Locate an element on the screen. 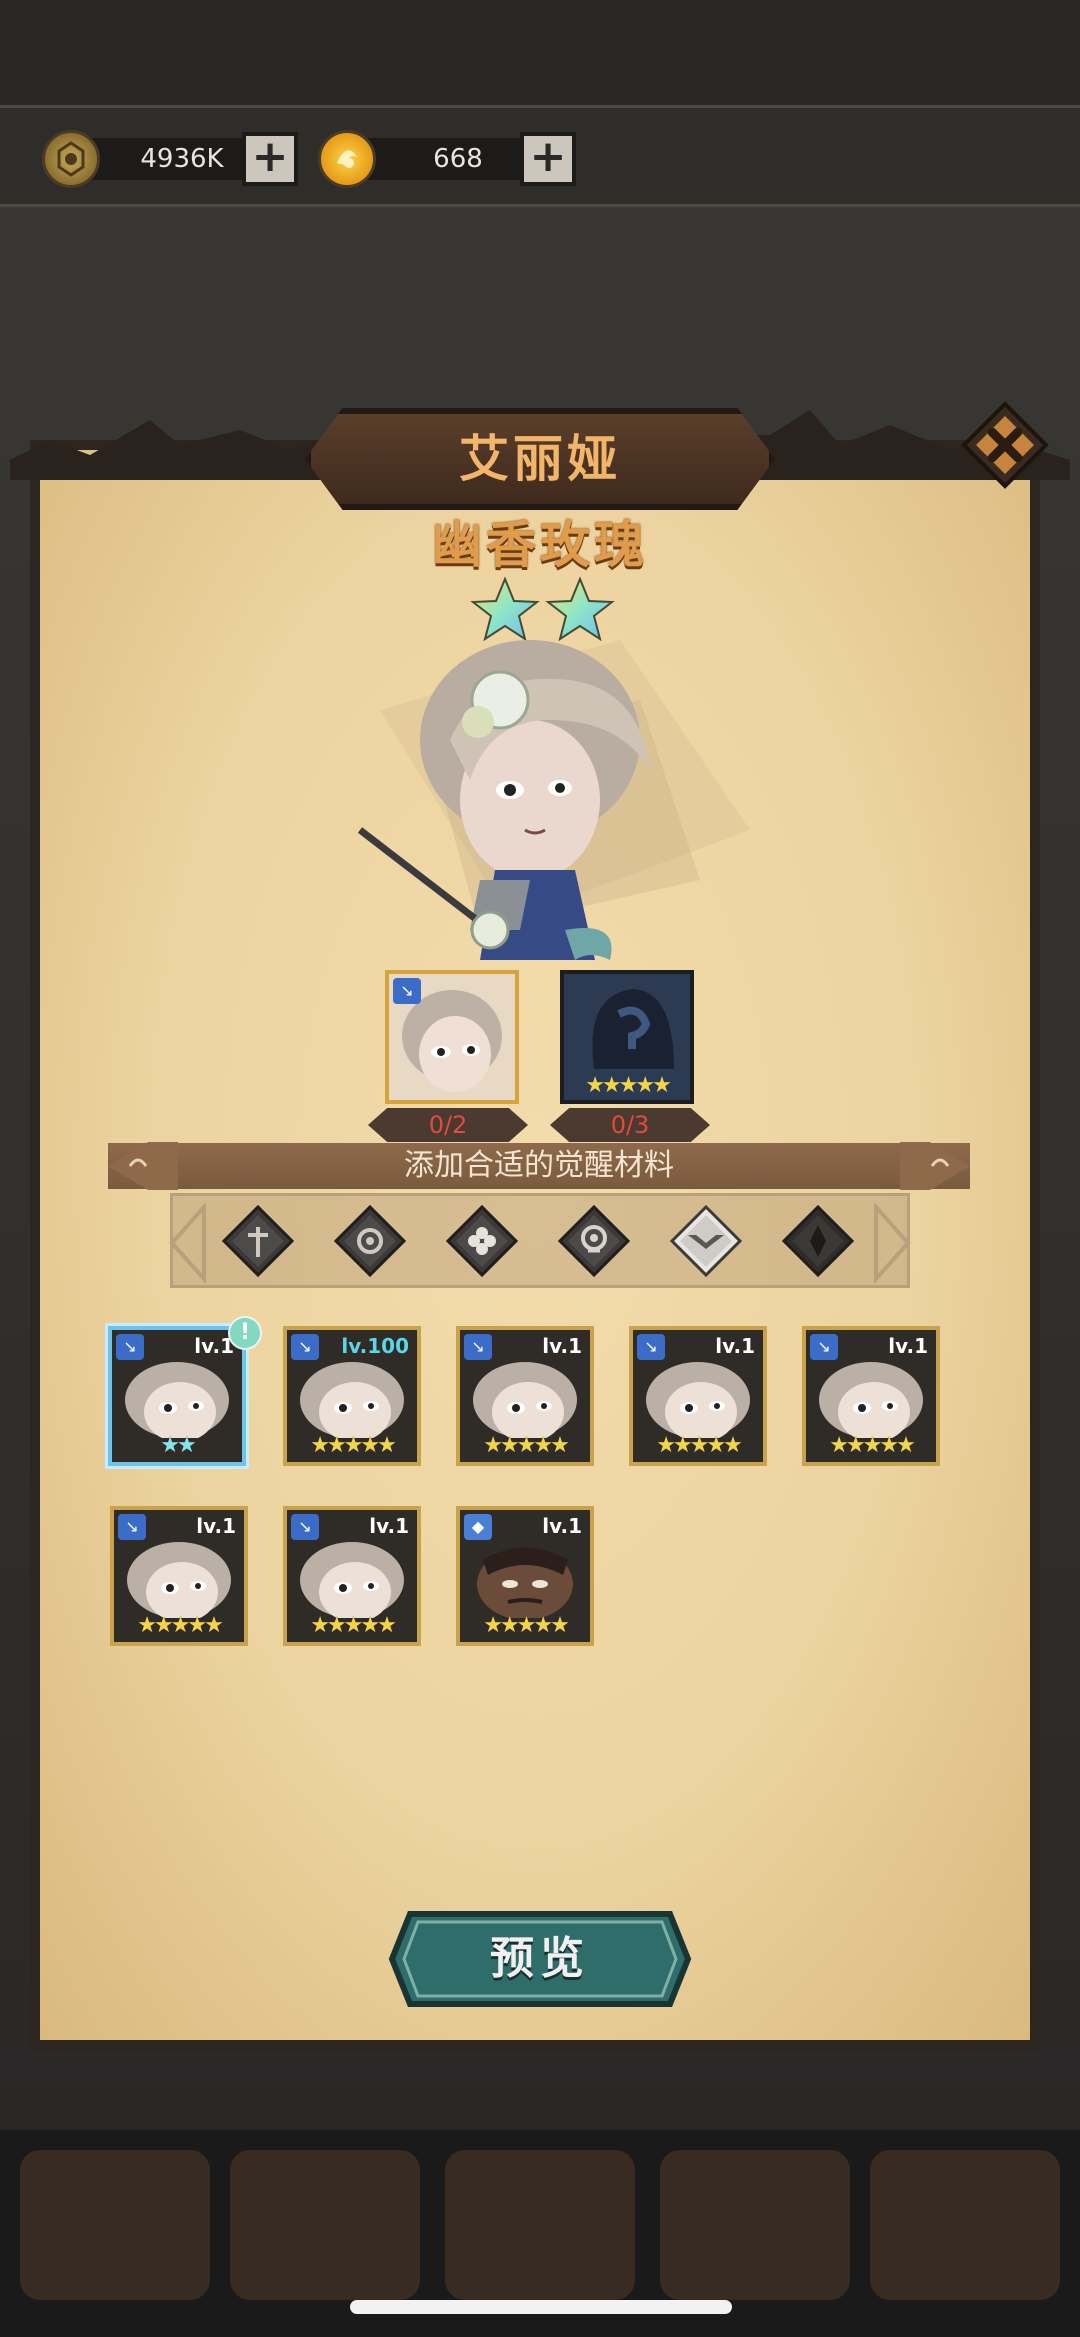  hooded-silhouette-icon is located at coordinates (633, 1029).